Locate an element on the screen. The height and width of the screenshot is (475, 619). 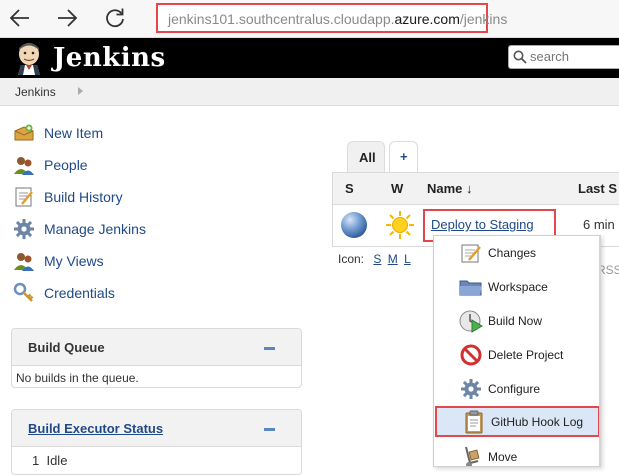
column-last-success: Last S is located at coordinates (597, 188).